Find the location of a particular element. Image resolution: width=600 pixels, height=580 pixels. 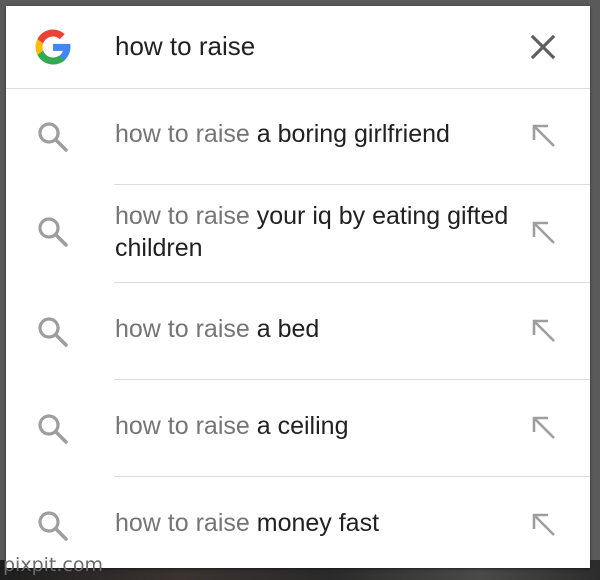

suggestion-text: how to raise a boring girlfriend is located at coordinates (312, 134).